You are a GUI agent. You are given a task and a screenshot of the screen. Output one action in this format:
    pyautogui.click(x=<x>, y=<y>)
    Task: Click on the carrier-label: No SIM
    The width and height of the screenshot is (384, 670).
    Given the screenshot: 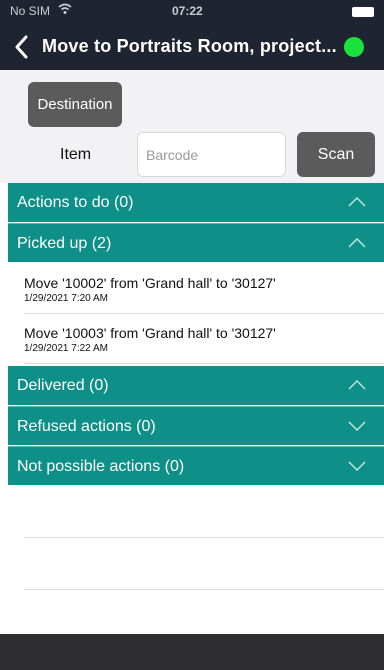 What is the action you would take?
    pyautogui.click(x=30, y=11)
    